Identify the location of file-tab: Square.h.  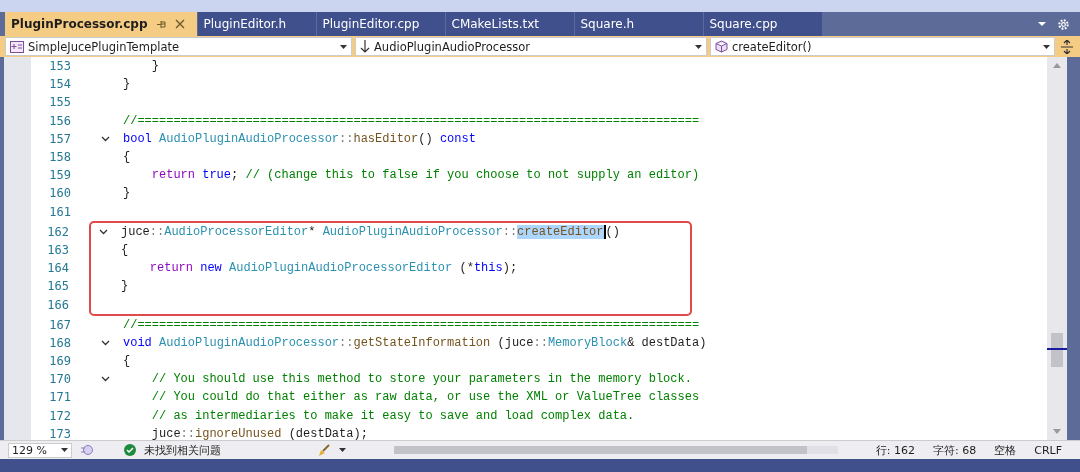
(639, 24).